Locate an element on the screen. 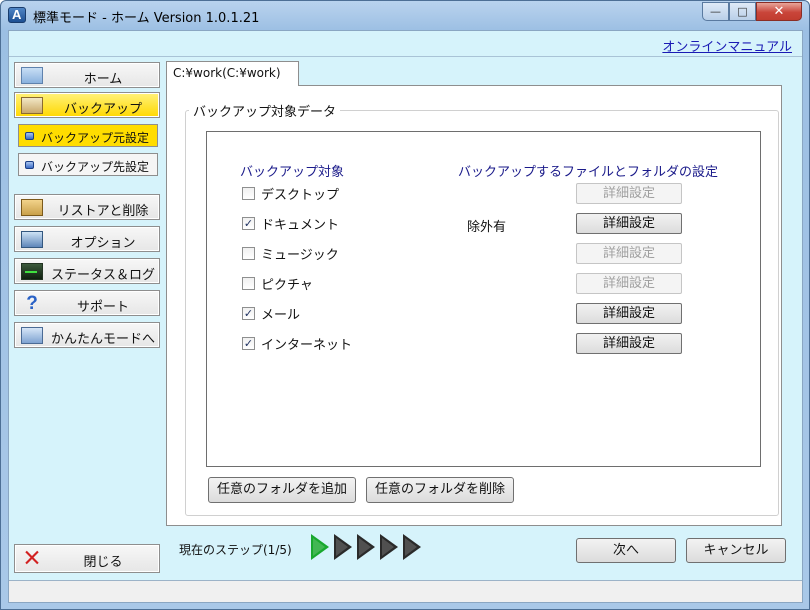  checkbox-label: ピクチャ is located at coordinates (287, 285).